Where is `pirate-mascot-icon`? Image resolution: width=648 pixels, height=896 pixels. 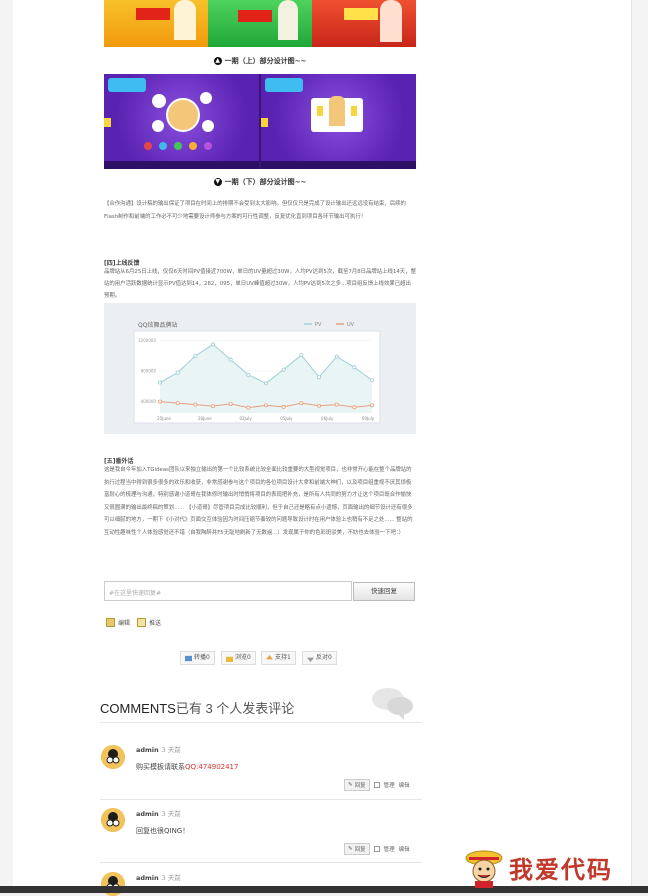 pirate-mascot-icon is located at coordinates (484, 869).